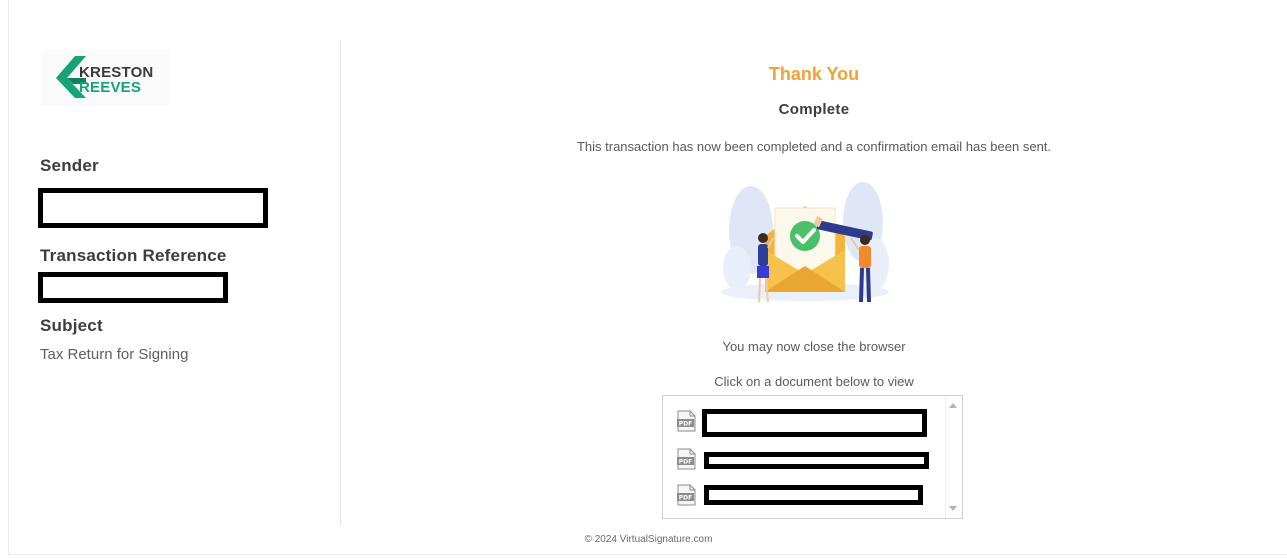 The image size is (1287, 558). I want to click on scroll-down-arrow-icon, so click(953, 508).